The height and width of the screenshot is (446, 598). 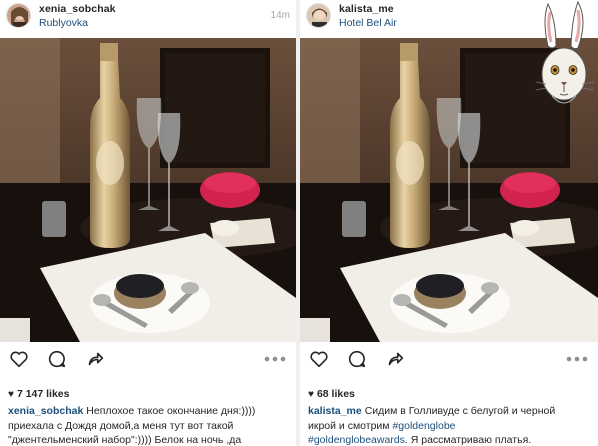 I want to click on caption-line-2: икрой и смотрим, so click(x=349, y=425).